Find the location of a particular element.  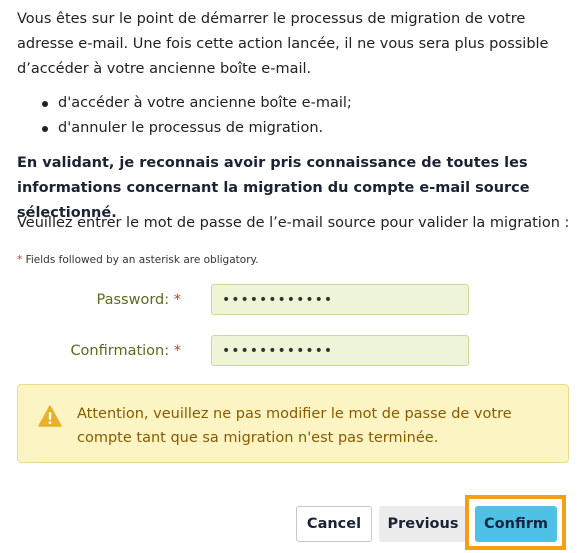

previous-button: Previous is located at coordinates (423, 524).